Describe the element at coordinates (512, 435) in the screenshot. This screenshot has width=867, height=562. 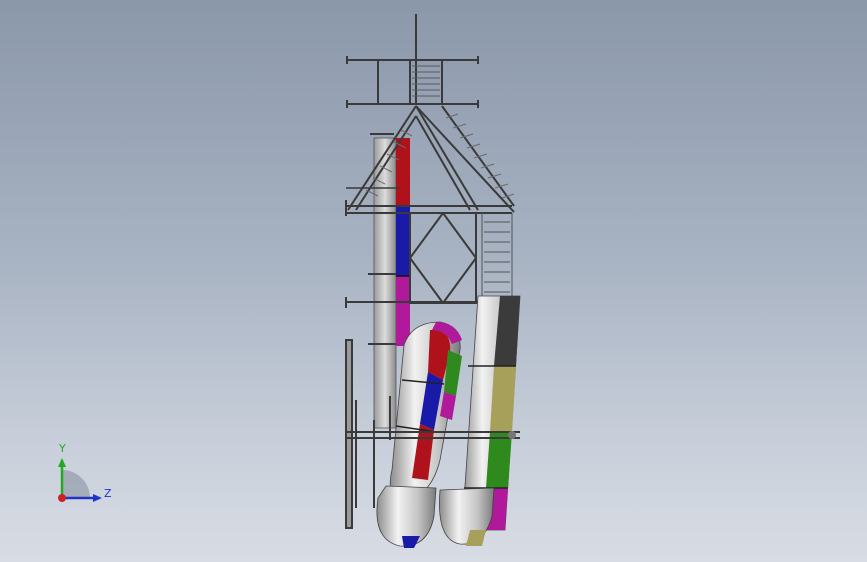
I see `base-joint-node` at that location.